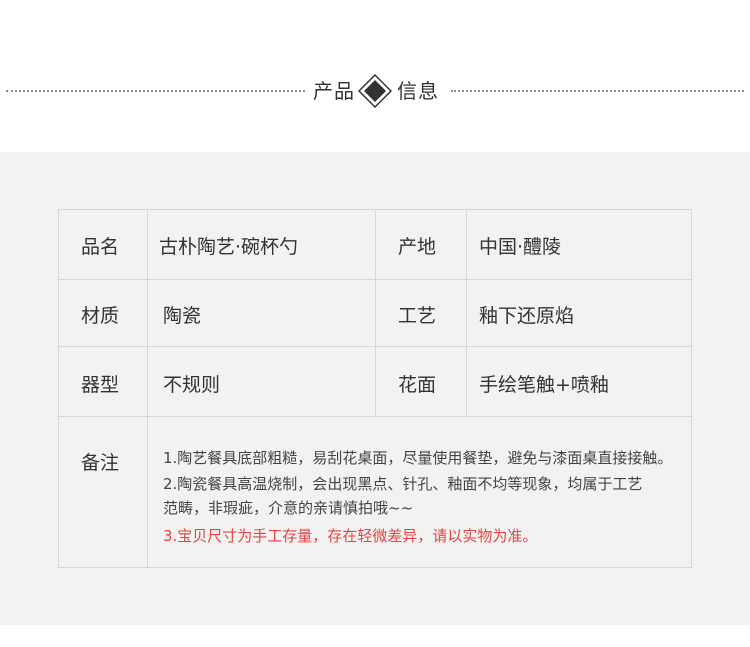  What do you see at coordinates (375, 91) in the screenshot?
I see `diamond-icon` at bounding box center [375, 91].